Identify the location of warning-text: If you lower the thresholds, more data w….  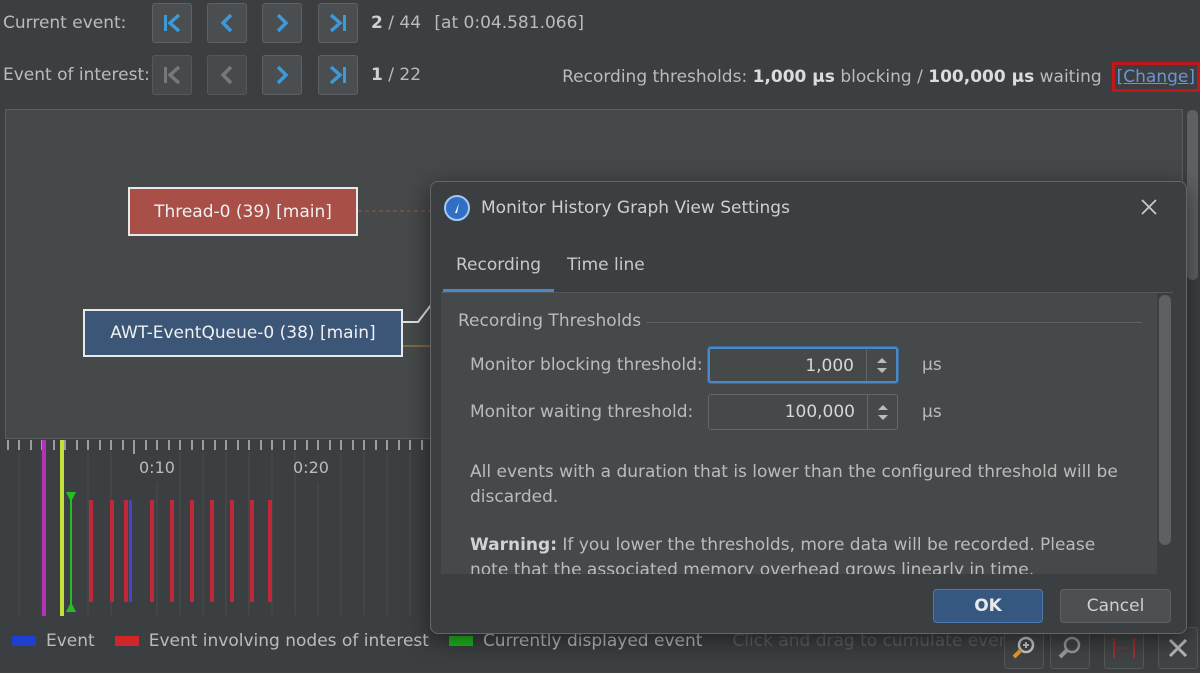
(783, 554).